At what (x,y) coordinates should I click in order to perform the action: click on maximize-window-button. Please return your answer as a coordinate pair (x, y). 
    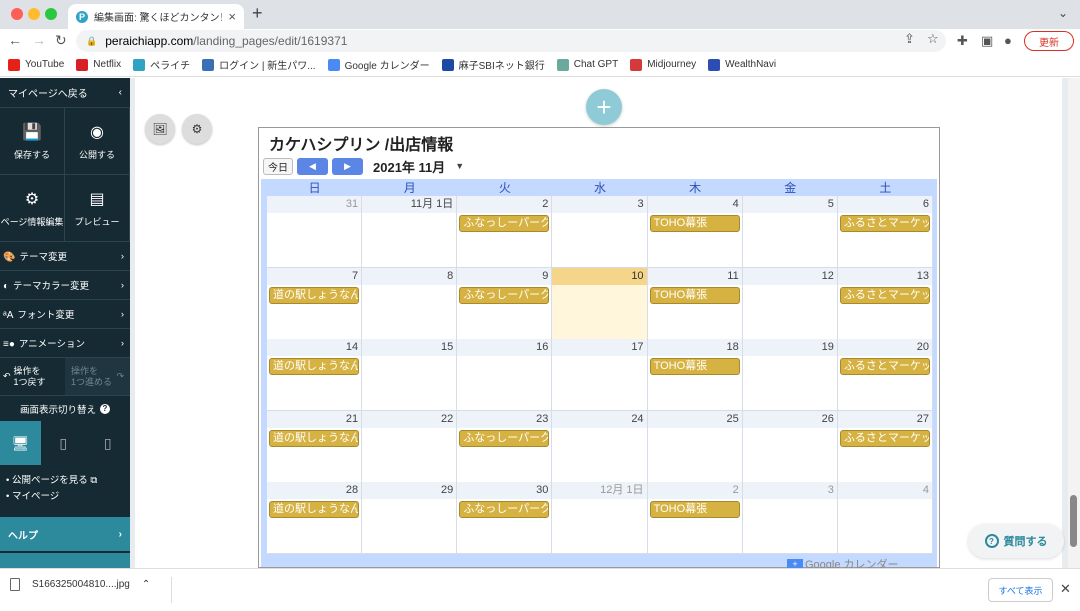
    Looking at the image, I should click on (51, 14).